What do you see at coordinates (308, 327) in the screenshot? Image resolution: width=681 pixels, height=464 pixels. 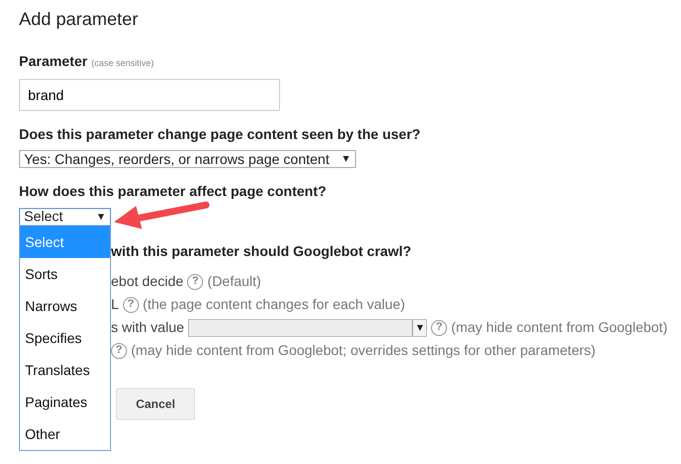 I see `value-select` at bounding box center [308, 327].